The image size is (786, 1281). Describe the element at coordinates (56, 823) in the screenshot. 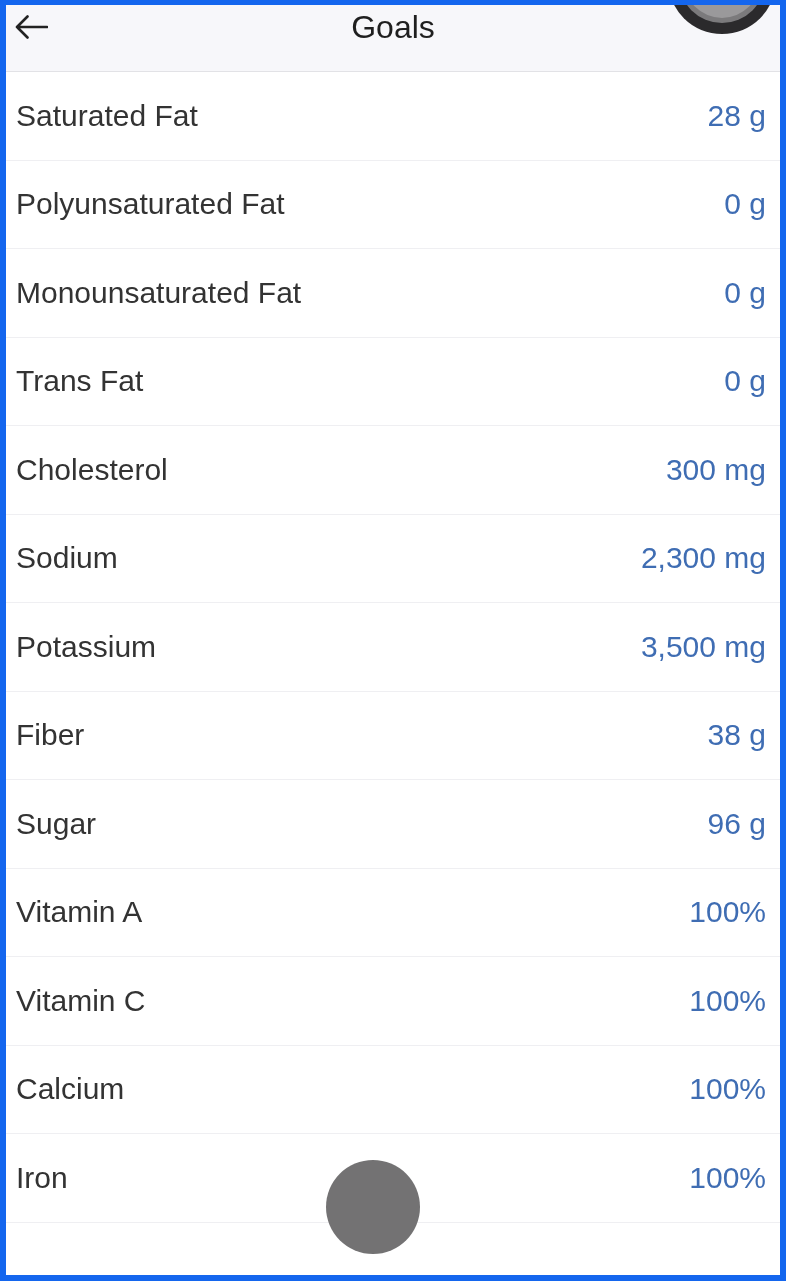

I see `nutrient-label: Sugar` at that location.